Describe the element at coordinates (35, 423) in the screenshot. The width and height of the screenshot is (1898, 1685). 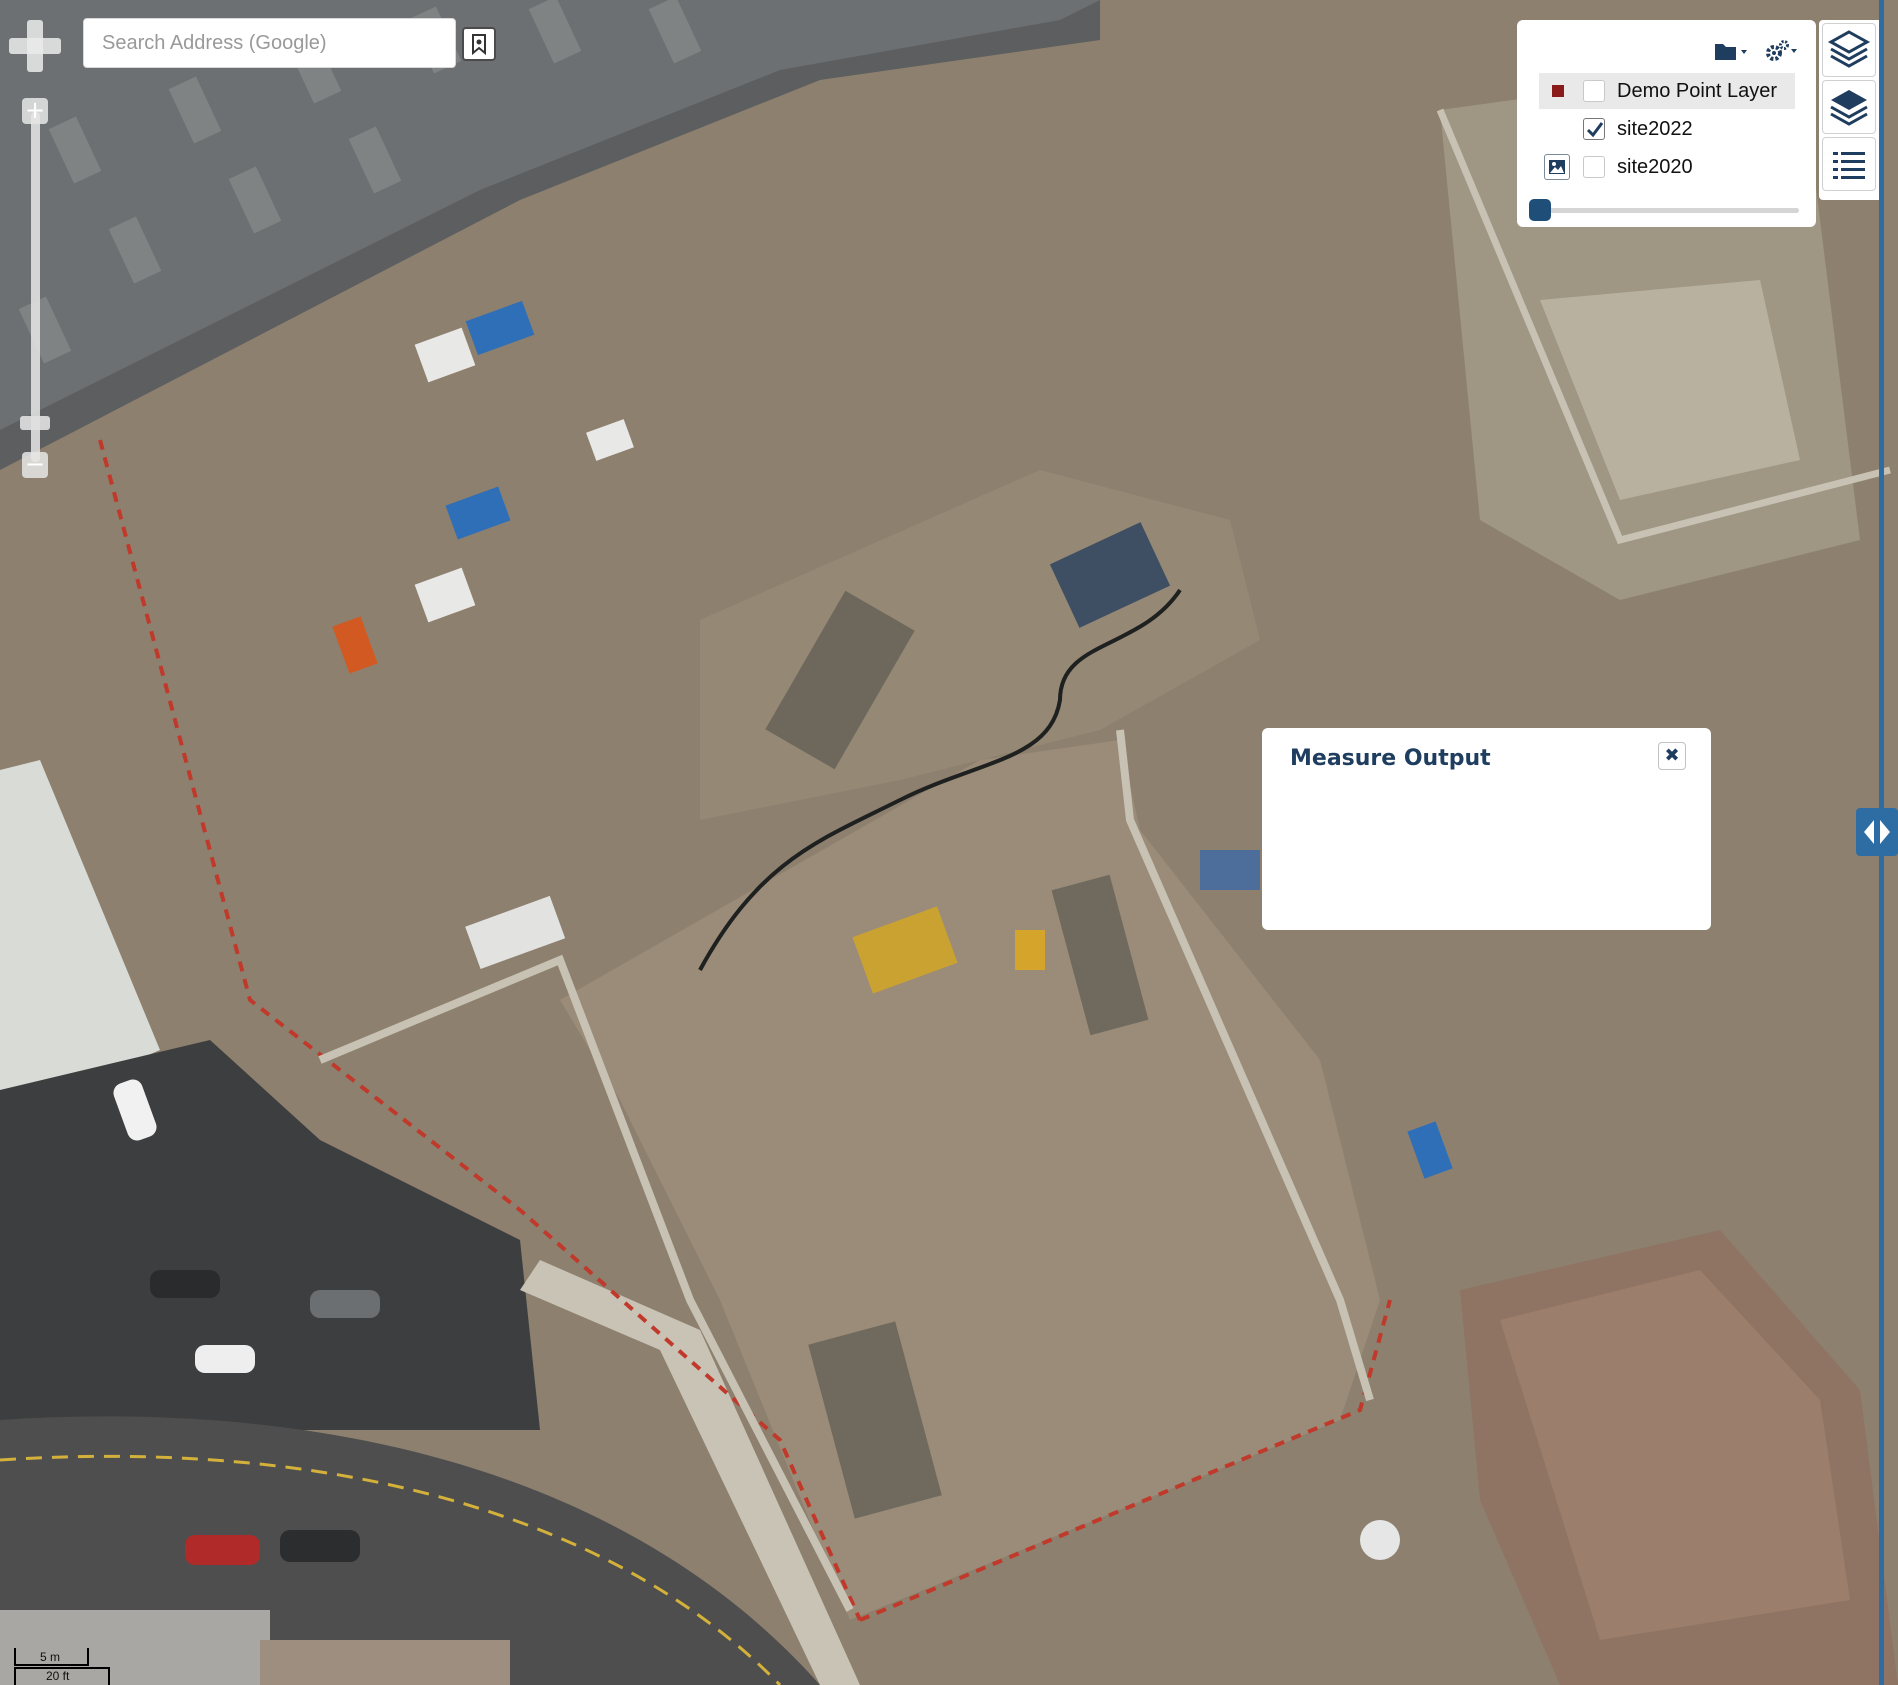
I see `zoom-handle` at that location.